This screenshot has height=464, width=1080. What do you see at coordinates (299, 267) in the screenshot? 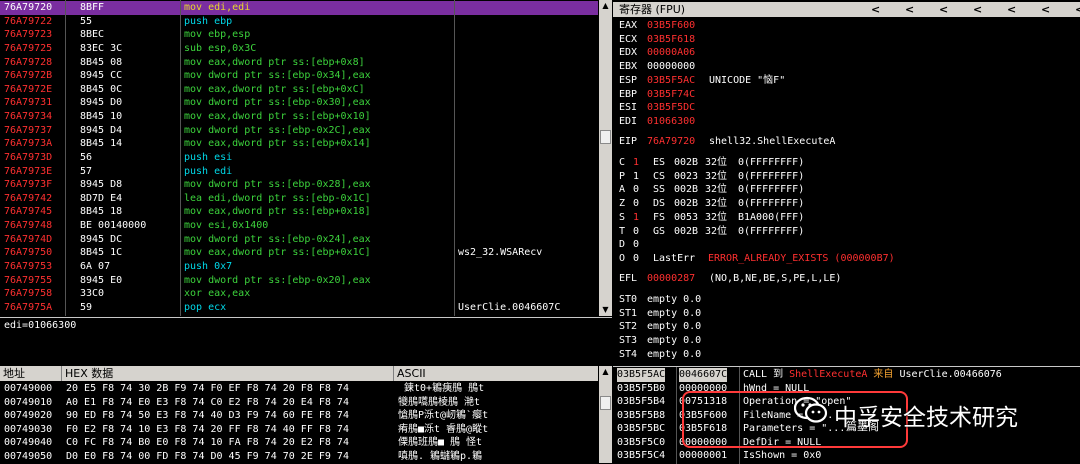
I see `disasm-row: 76A79753 6A 07 push 0x7` at bounding box center [299, 267].